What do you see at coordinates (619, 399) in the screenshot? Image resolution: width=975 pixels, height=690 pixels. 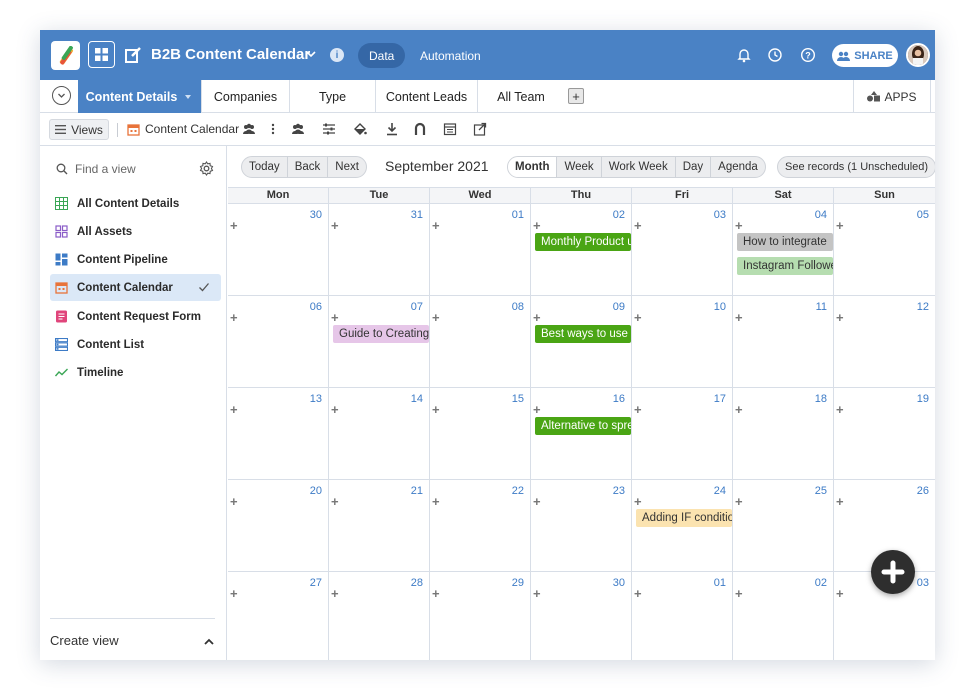 I see `day-number: 16` at bounding box center [619, 399].